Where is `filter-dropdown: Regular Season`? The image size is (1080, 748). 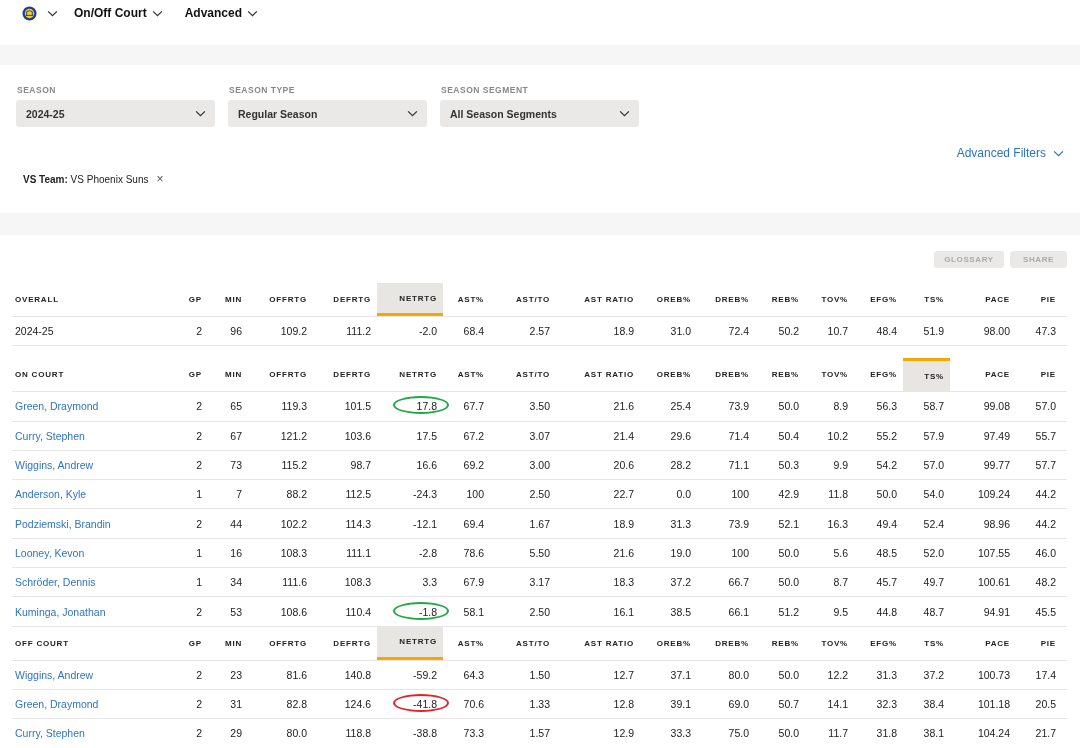
filter-dropdown: Regular Season is located at coordinates (327, 113).